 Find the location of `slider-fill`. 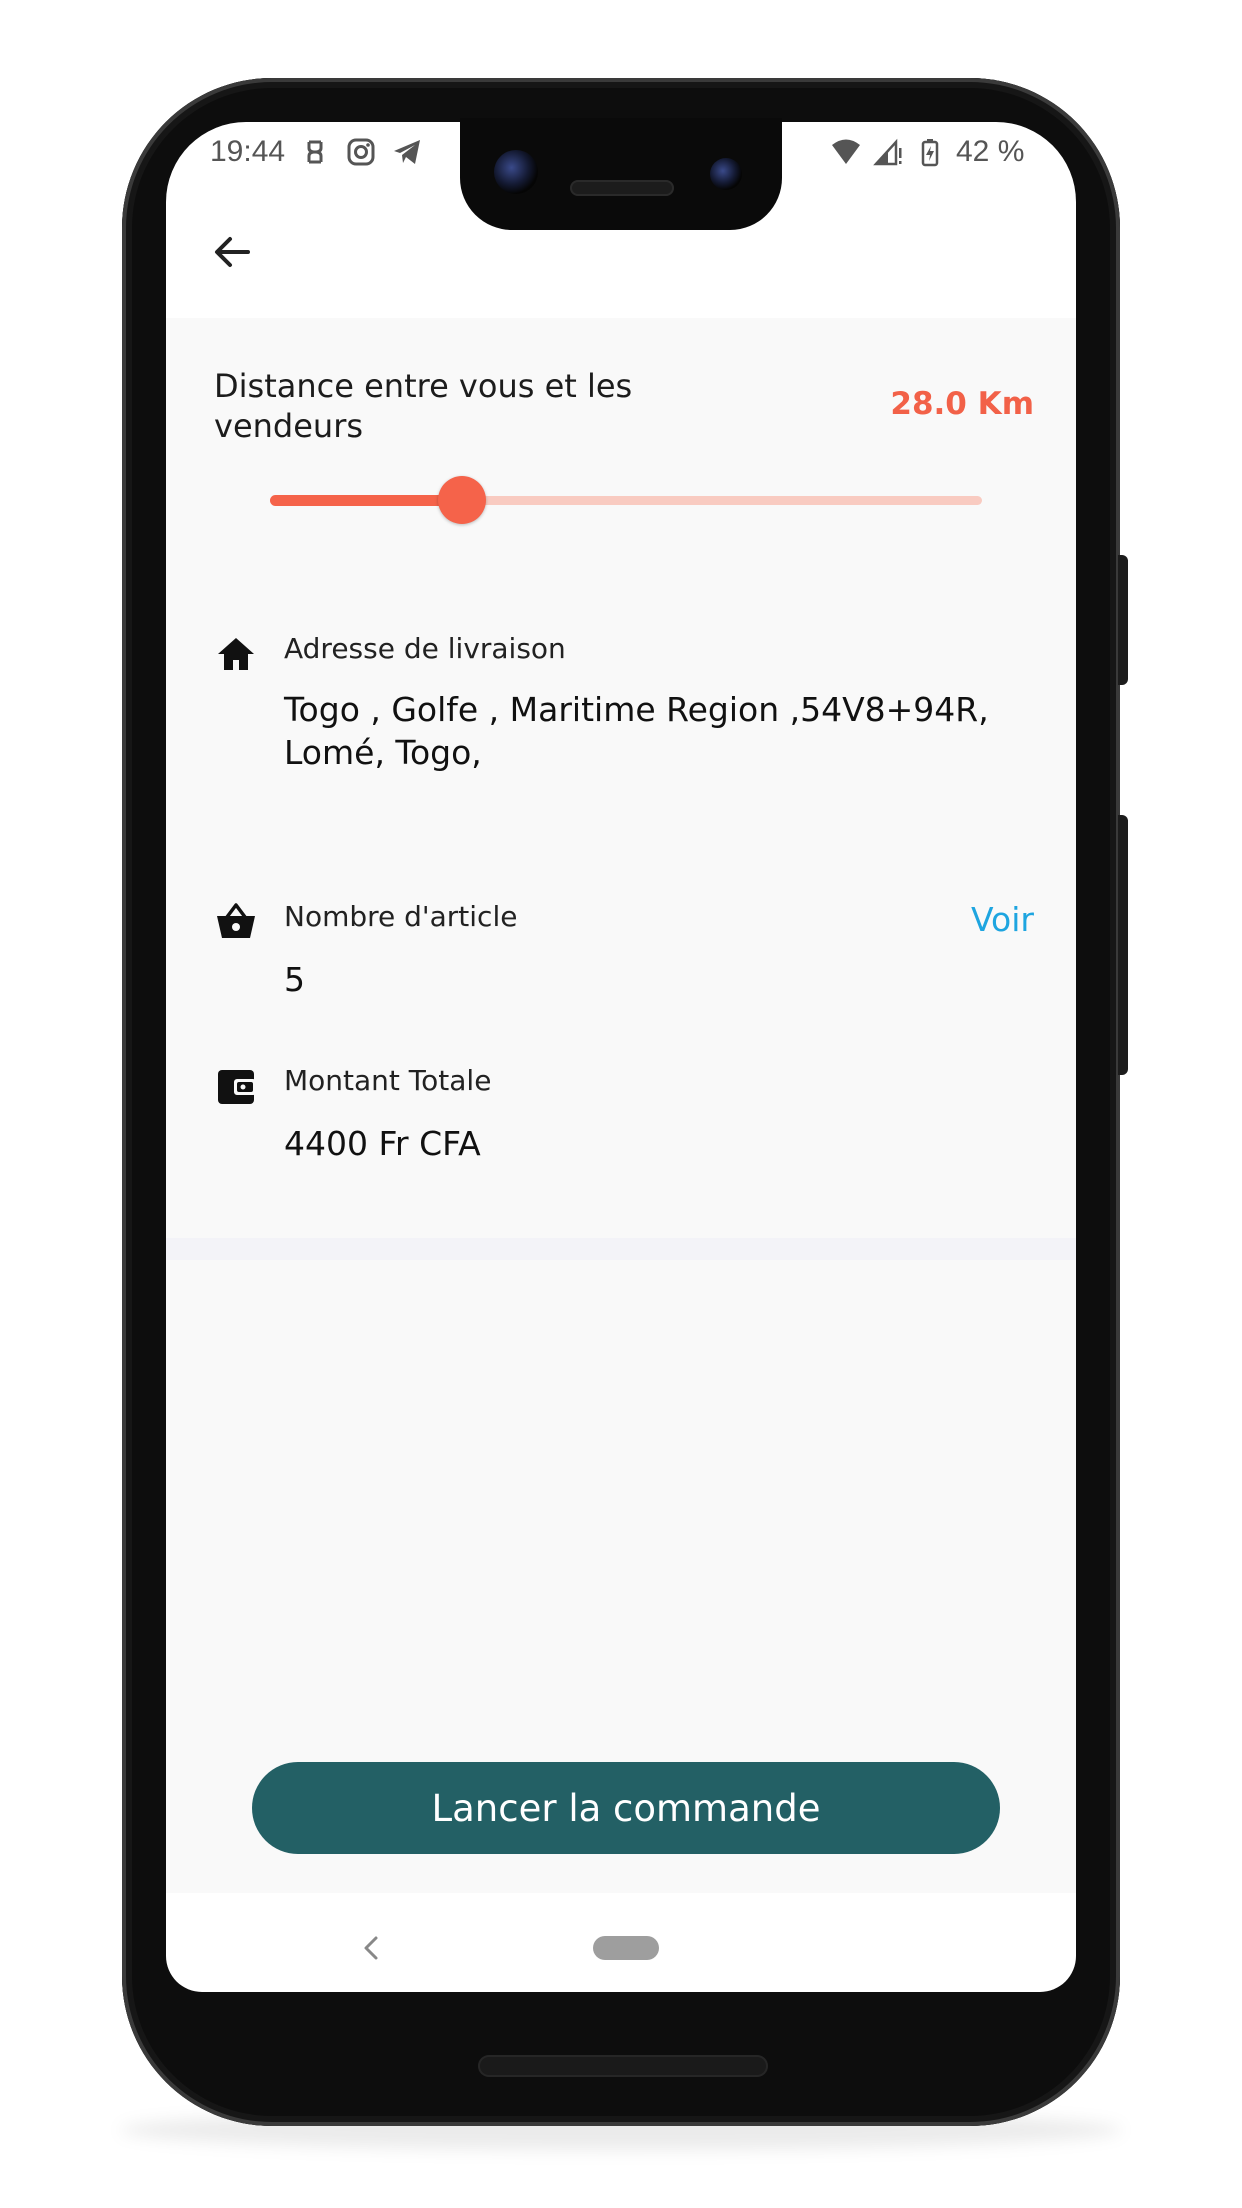

slider-fill is located at coordinates (366, 500).